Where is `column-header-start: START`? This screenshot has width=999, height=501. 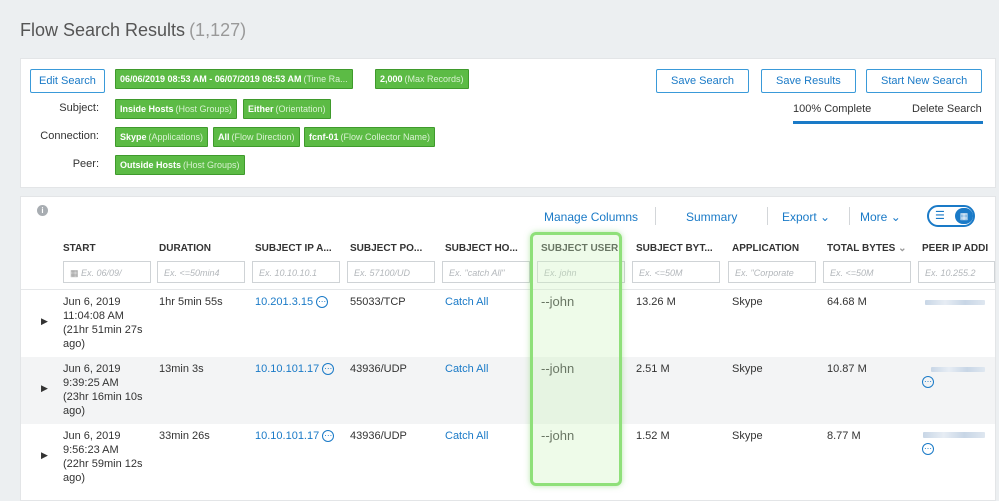 column-header-start: START is located at coordinates (79, 248).